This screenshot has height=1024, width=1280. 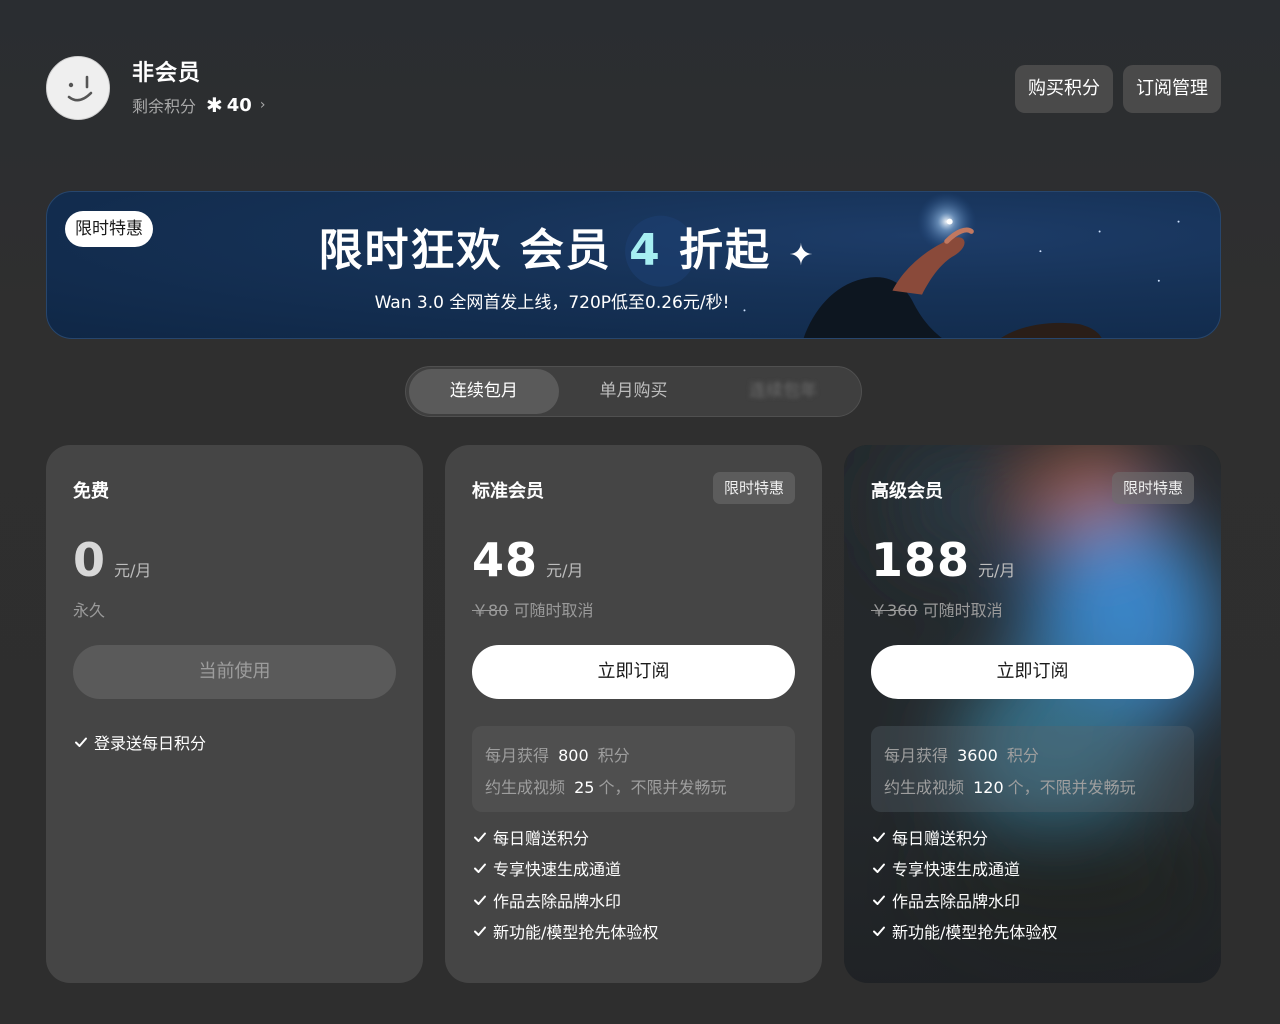 I want to click on quota-value: 800, so click(x=573, y=755).